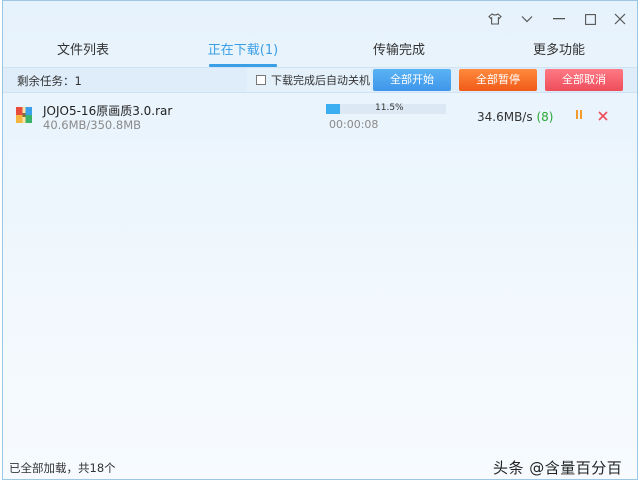 This screenshot has width=640, height=482. What do you see at coordinates (545, 117) in the screenshot?
I see `connection-count: (8)` at bounding box center [545, 117].